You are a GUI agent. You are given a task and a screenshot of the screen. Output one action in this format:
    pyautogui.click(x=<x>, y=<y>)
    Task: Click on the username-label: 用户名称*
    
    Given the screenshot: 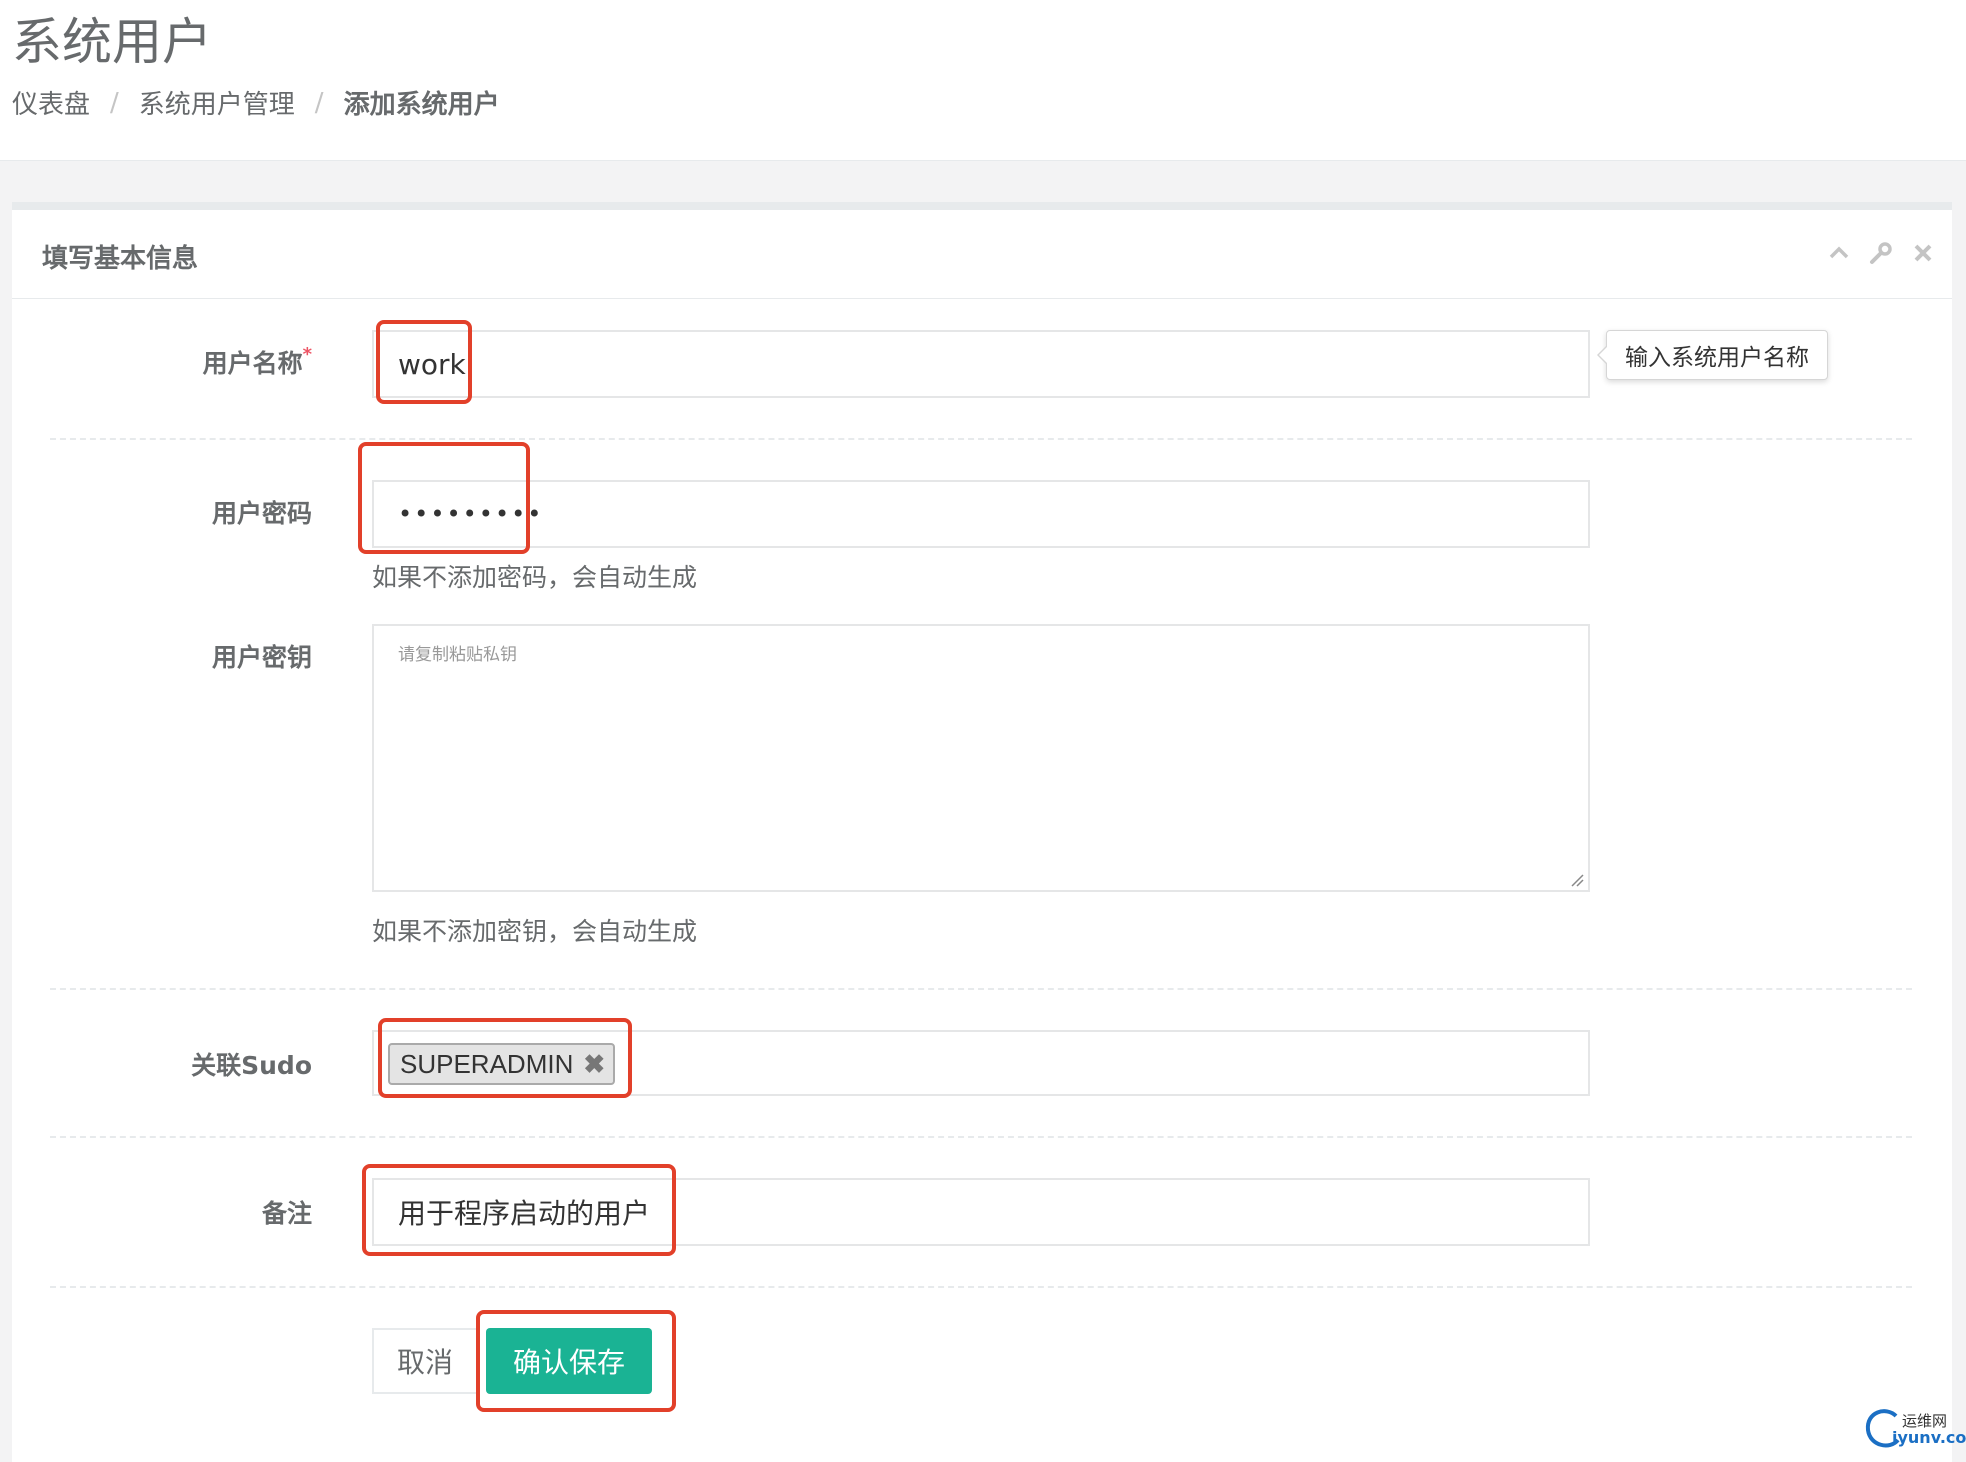 What is the action you would take?
    pyautogui.click(x=162, y=362)
    